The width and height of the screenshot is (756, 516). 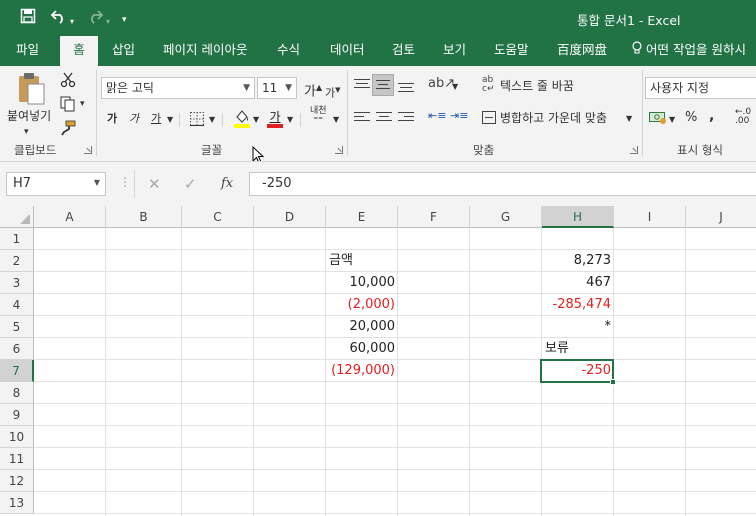 What do you see at coordinates (454, 51) in the screenshot?
I see `tab-view: 보기` at bounding box center [454, 51].